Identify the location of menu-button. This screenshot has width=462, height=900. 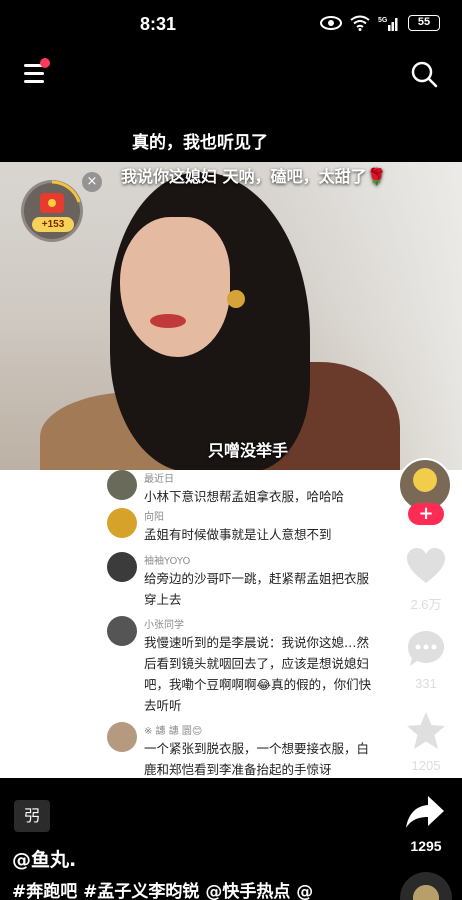
(37, 72).